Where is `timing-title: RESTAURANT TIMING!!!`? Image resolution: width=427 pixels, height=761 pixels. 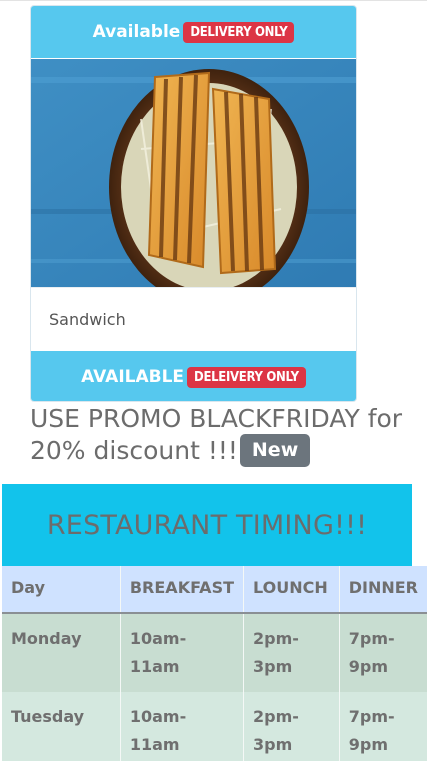
timing-title: RESTAURANT TIMING!!! is located at coordinates (207, 525).